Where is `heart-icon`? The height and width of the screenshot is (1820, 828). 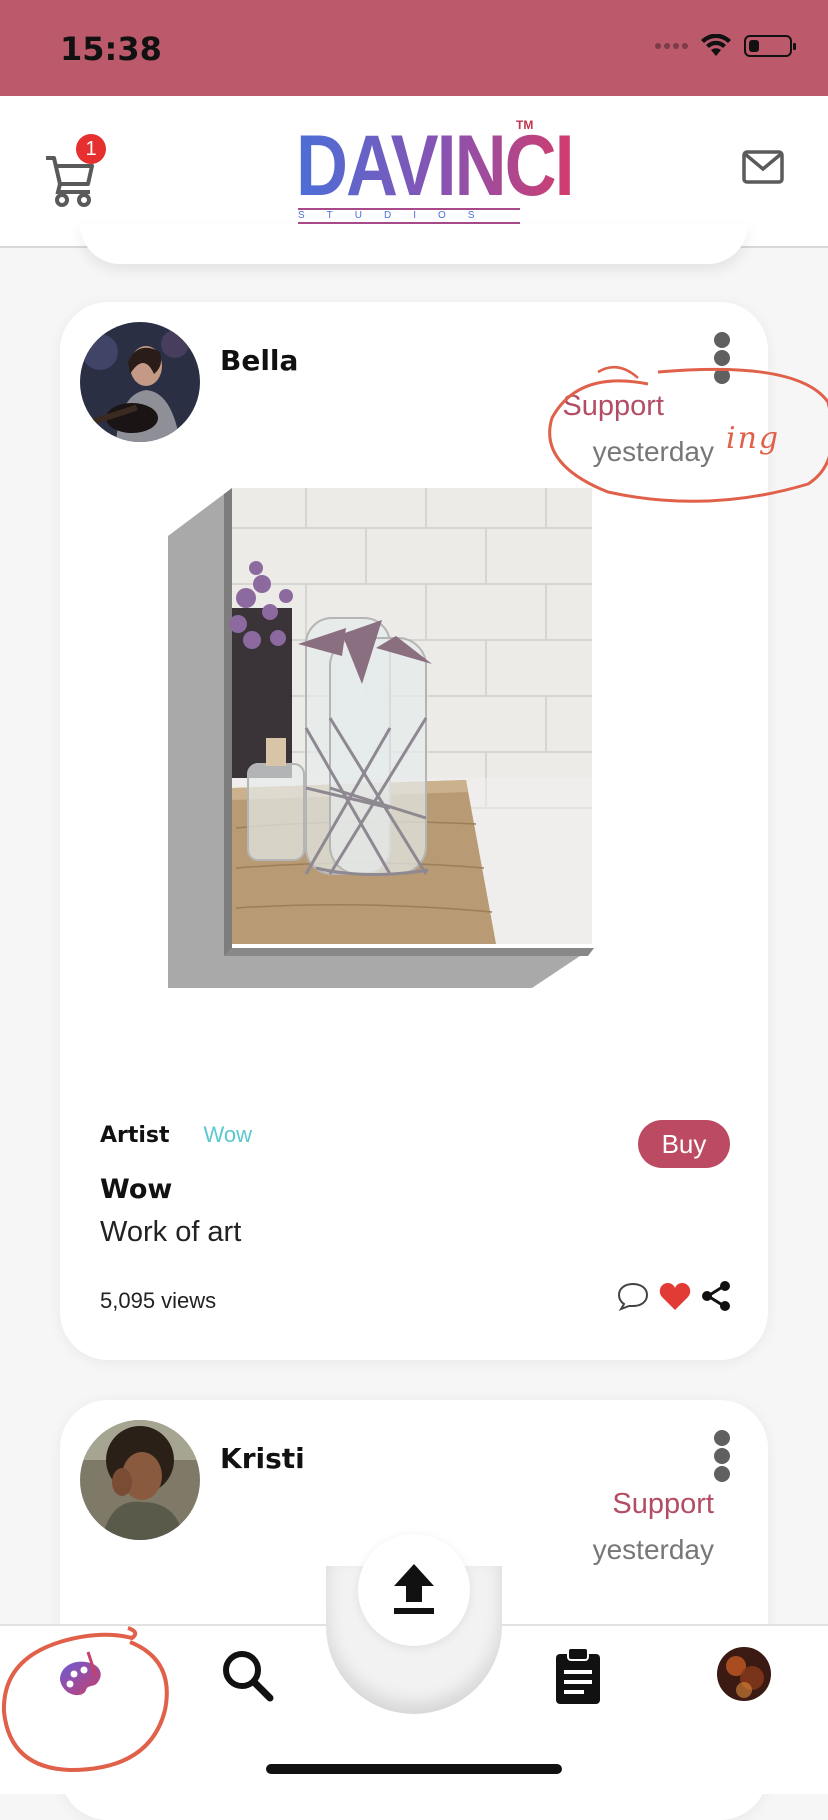 heart-icon is located at coordinates (675, 1296).